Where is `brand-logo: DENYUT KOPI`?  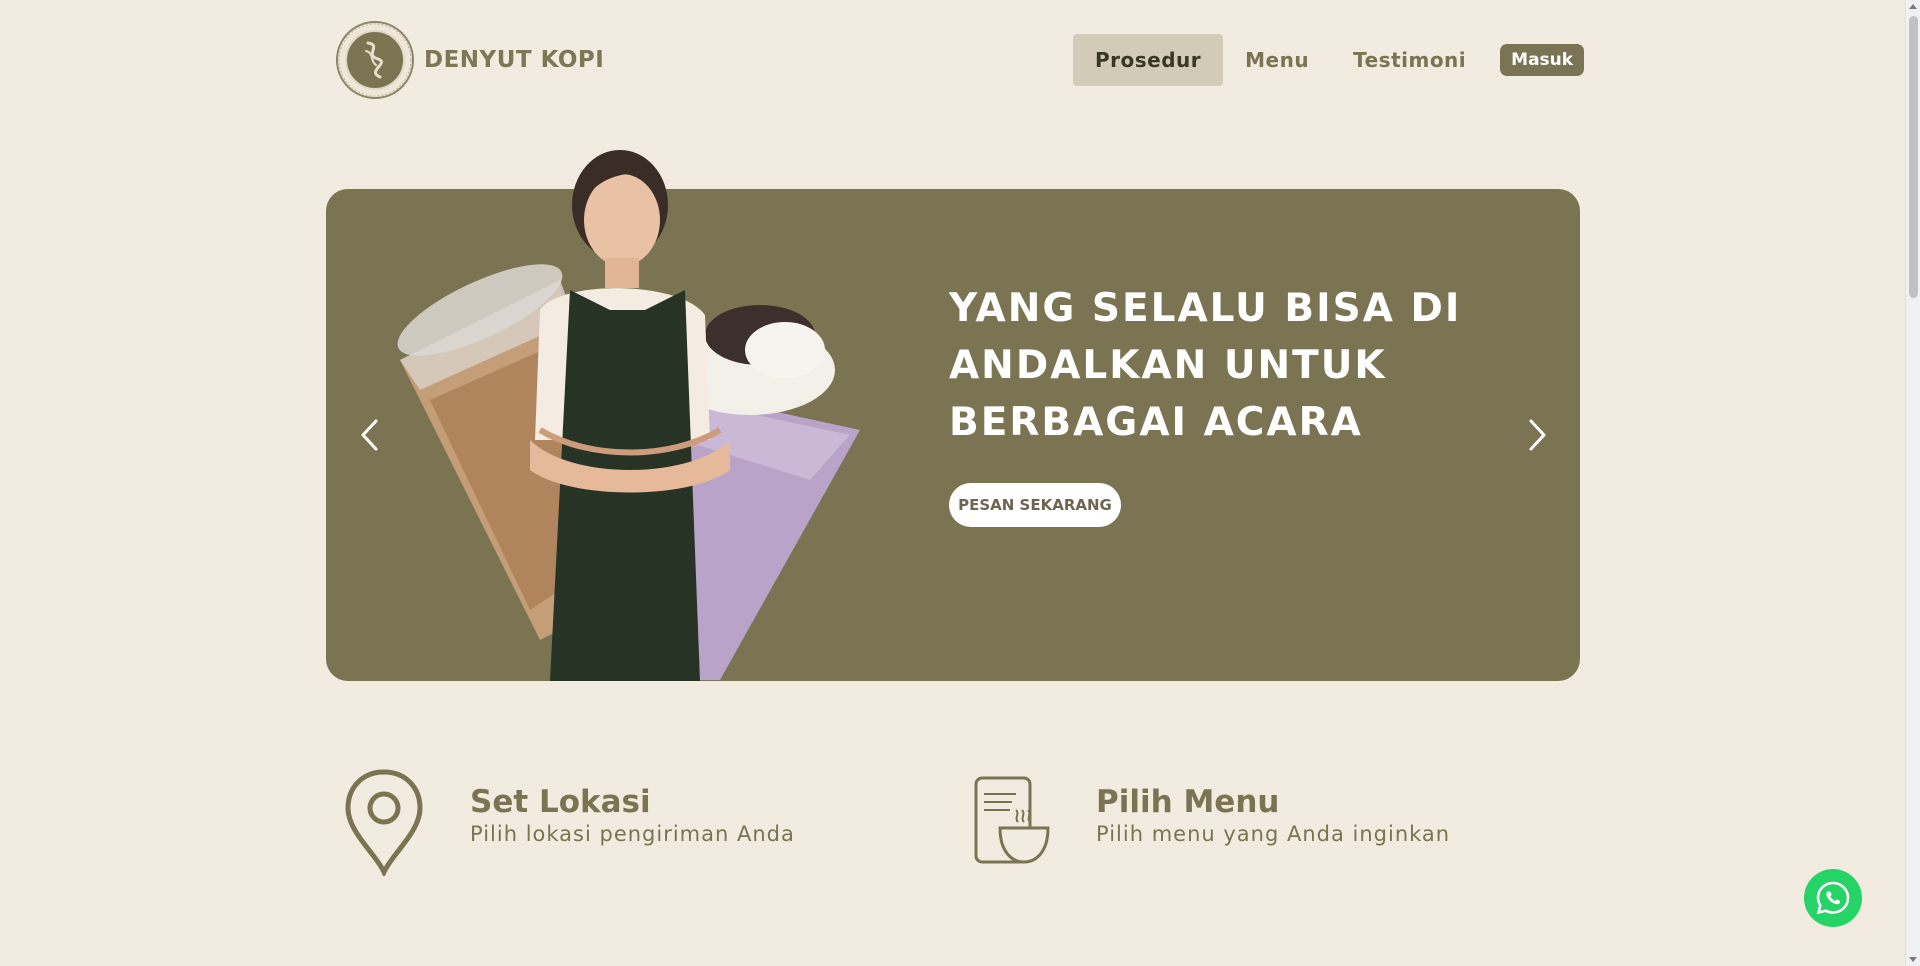
brand-logo: DENYUT KOPI is located at coordinates (470, 60).